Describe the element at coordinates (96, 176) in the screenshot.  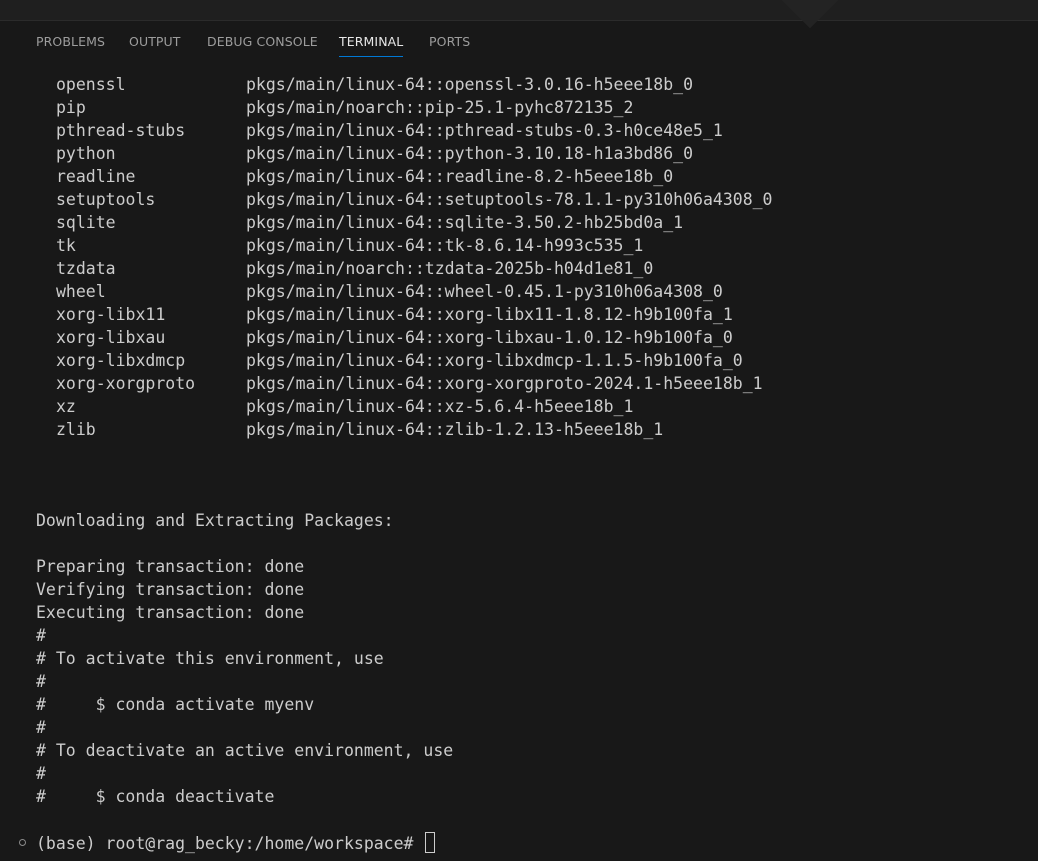
I see `package-name: readline` at that location.